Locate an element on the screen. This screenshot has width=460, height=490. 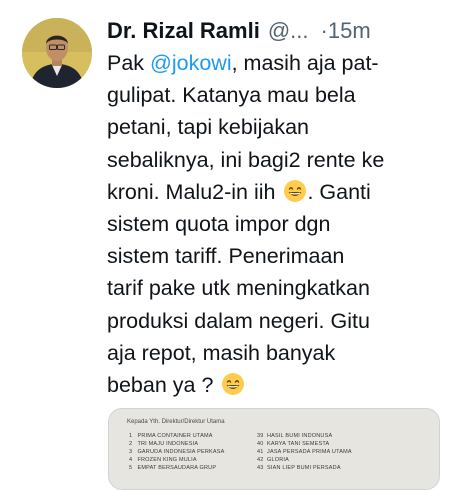
avatar-image is located at coordinates (57, 53).